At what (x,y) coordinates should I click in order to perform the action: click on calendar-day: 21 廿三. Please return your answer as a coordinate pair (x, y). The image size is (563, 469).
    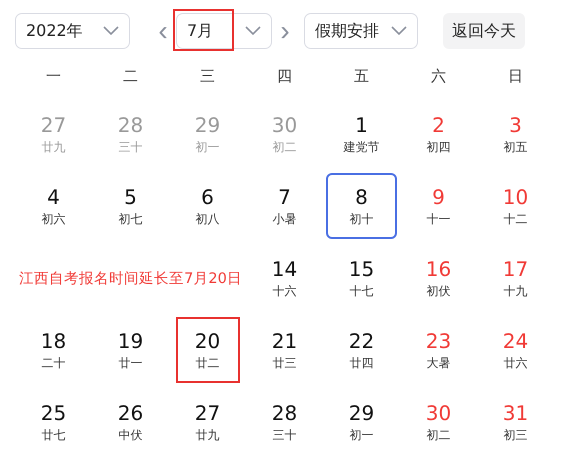
    Looking at the image, I should click on (284, 350).